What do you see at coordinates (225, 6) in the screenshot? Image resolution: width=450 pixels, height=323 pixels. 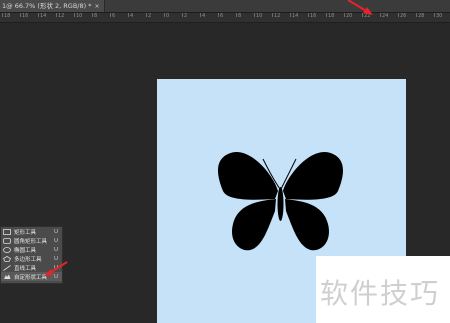 I see `document-tab-bar: 1@ 66.7% (形状 2, RGB/8) * ×` at bounding box center [225, 6].